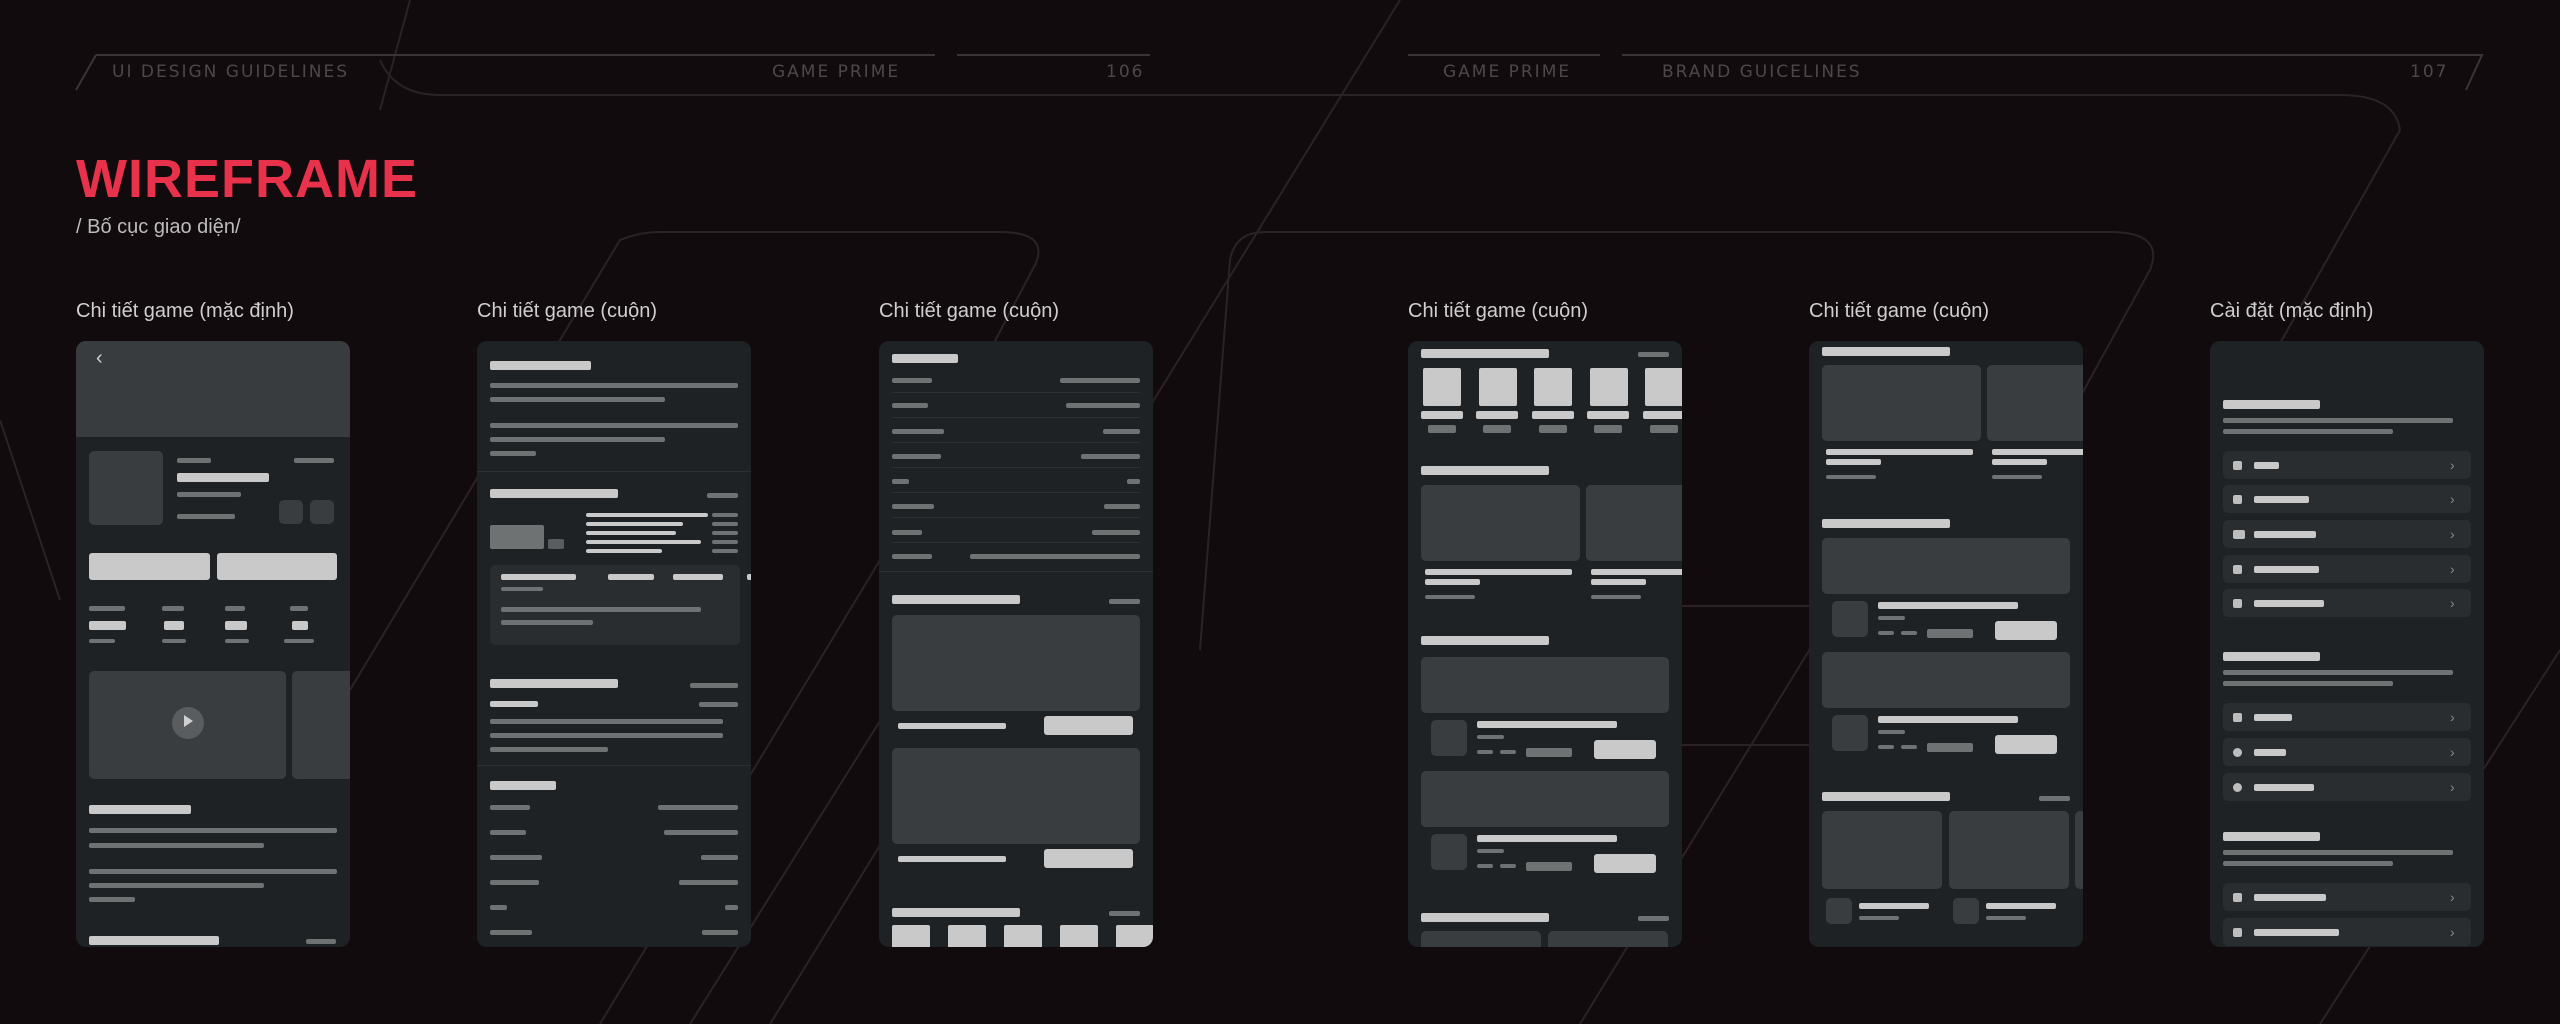  Describe the element at coordinates (149, 566) in the screenshot. I see `primary-button-placeholder` at that location.